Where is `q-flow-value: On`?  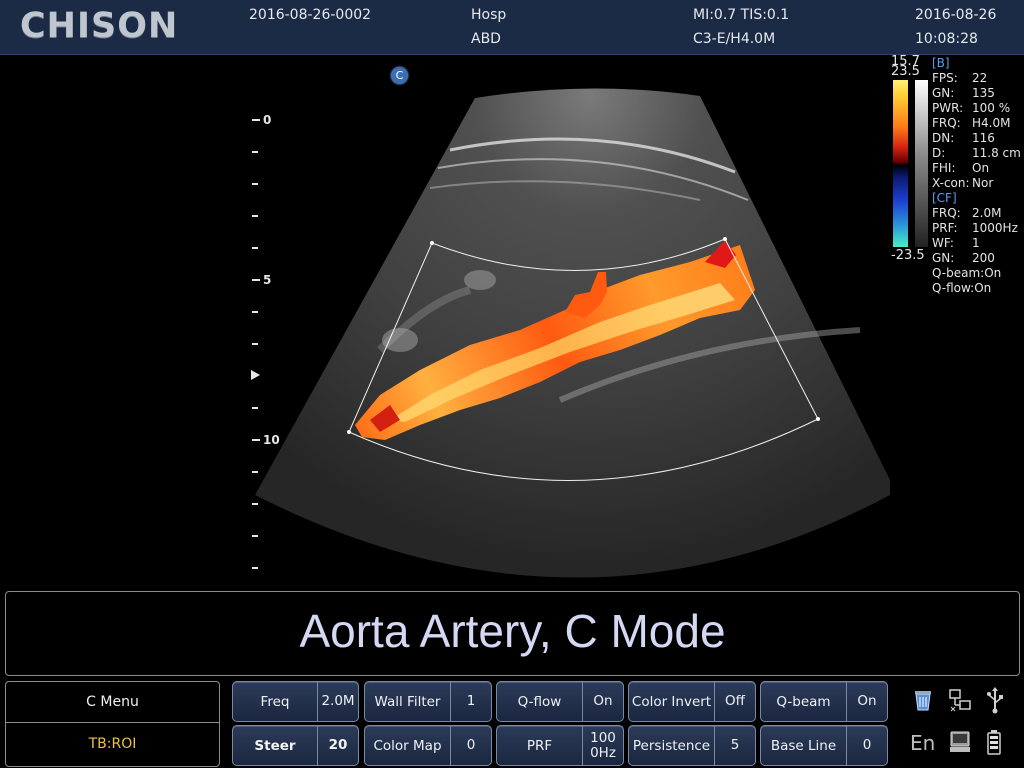 q-flow-value: On is located at coordinates (602, 701).